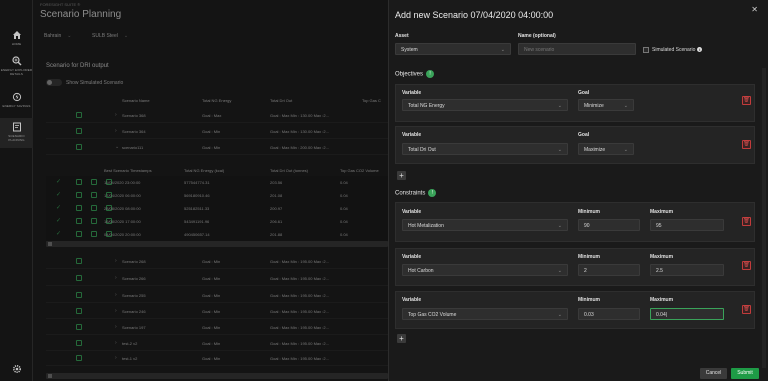 This screenshot has height=381, width=768. Describe the element at coordinates (426, 106) in the screenshot. I see `objective-variable-value: Total NG Energy` at that location.